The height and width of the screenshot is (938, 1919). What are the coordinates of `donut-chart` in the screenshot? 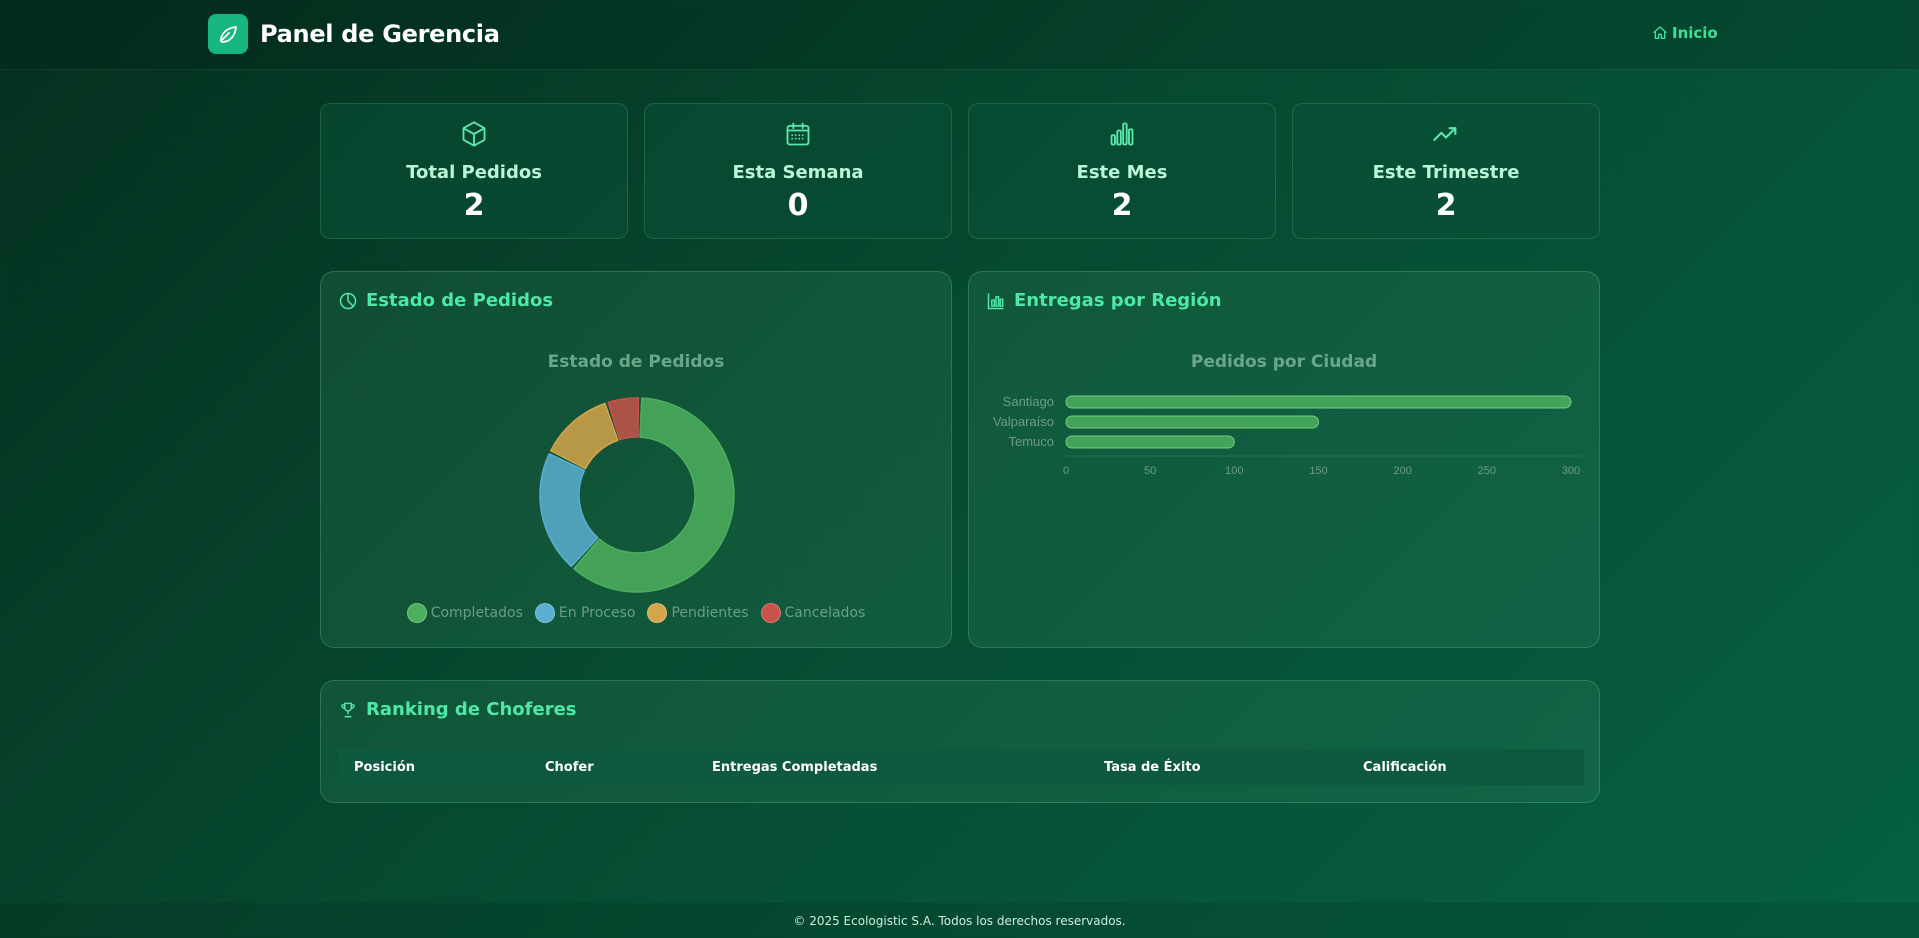 It's located at (637, 499).